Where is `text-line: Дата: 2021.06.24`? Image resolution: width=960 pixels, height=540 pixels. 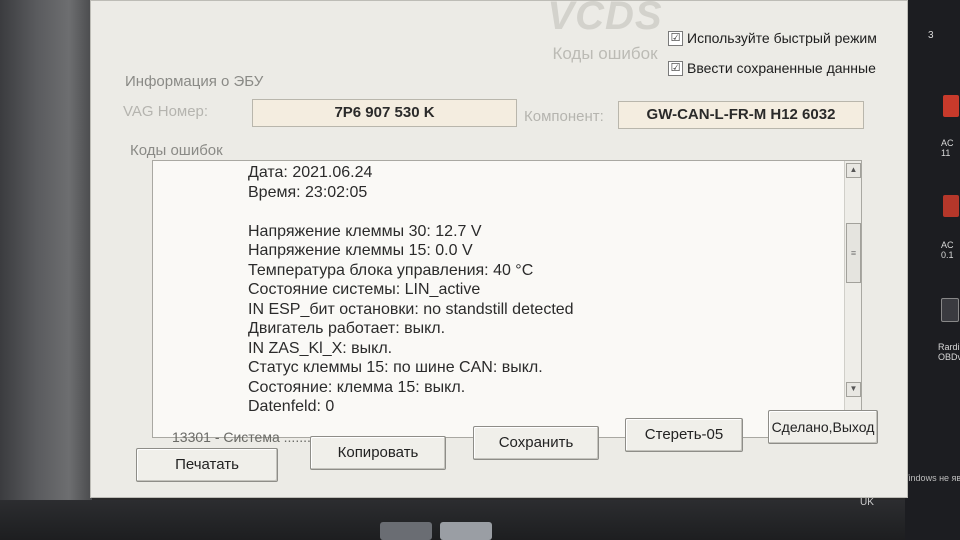 text-line: Дата: 2021.06.24 is located at coordinates (310, 172).